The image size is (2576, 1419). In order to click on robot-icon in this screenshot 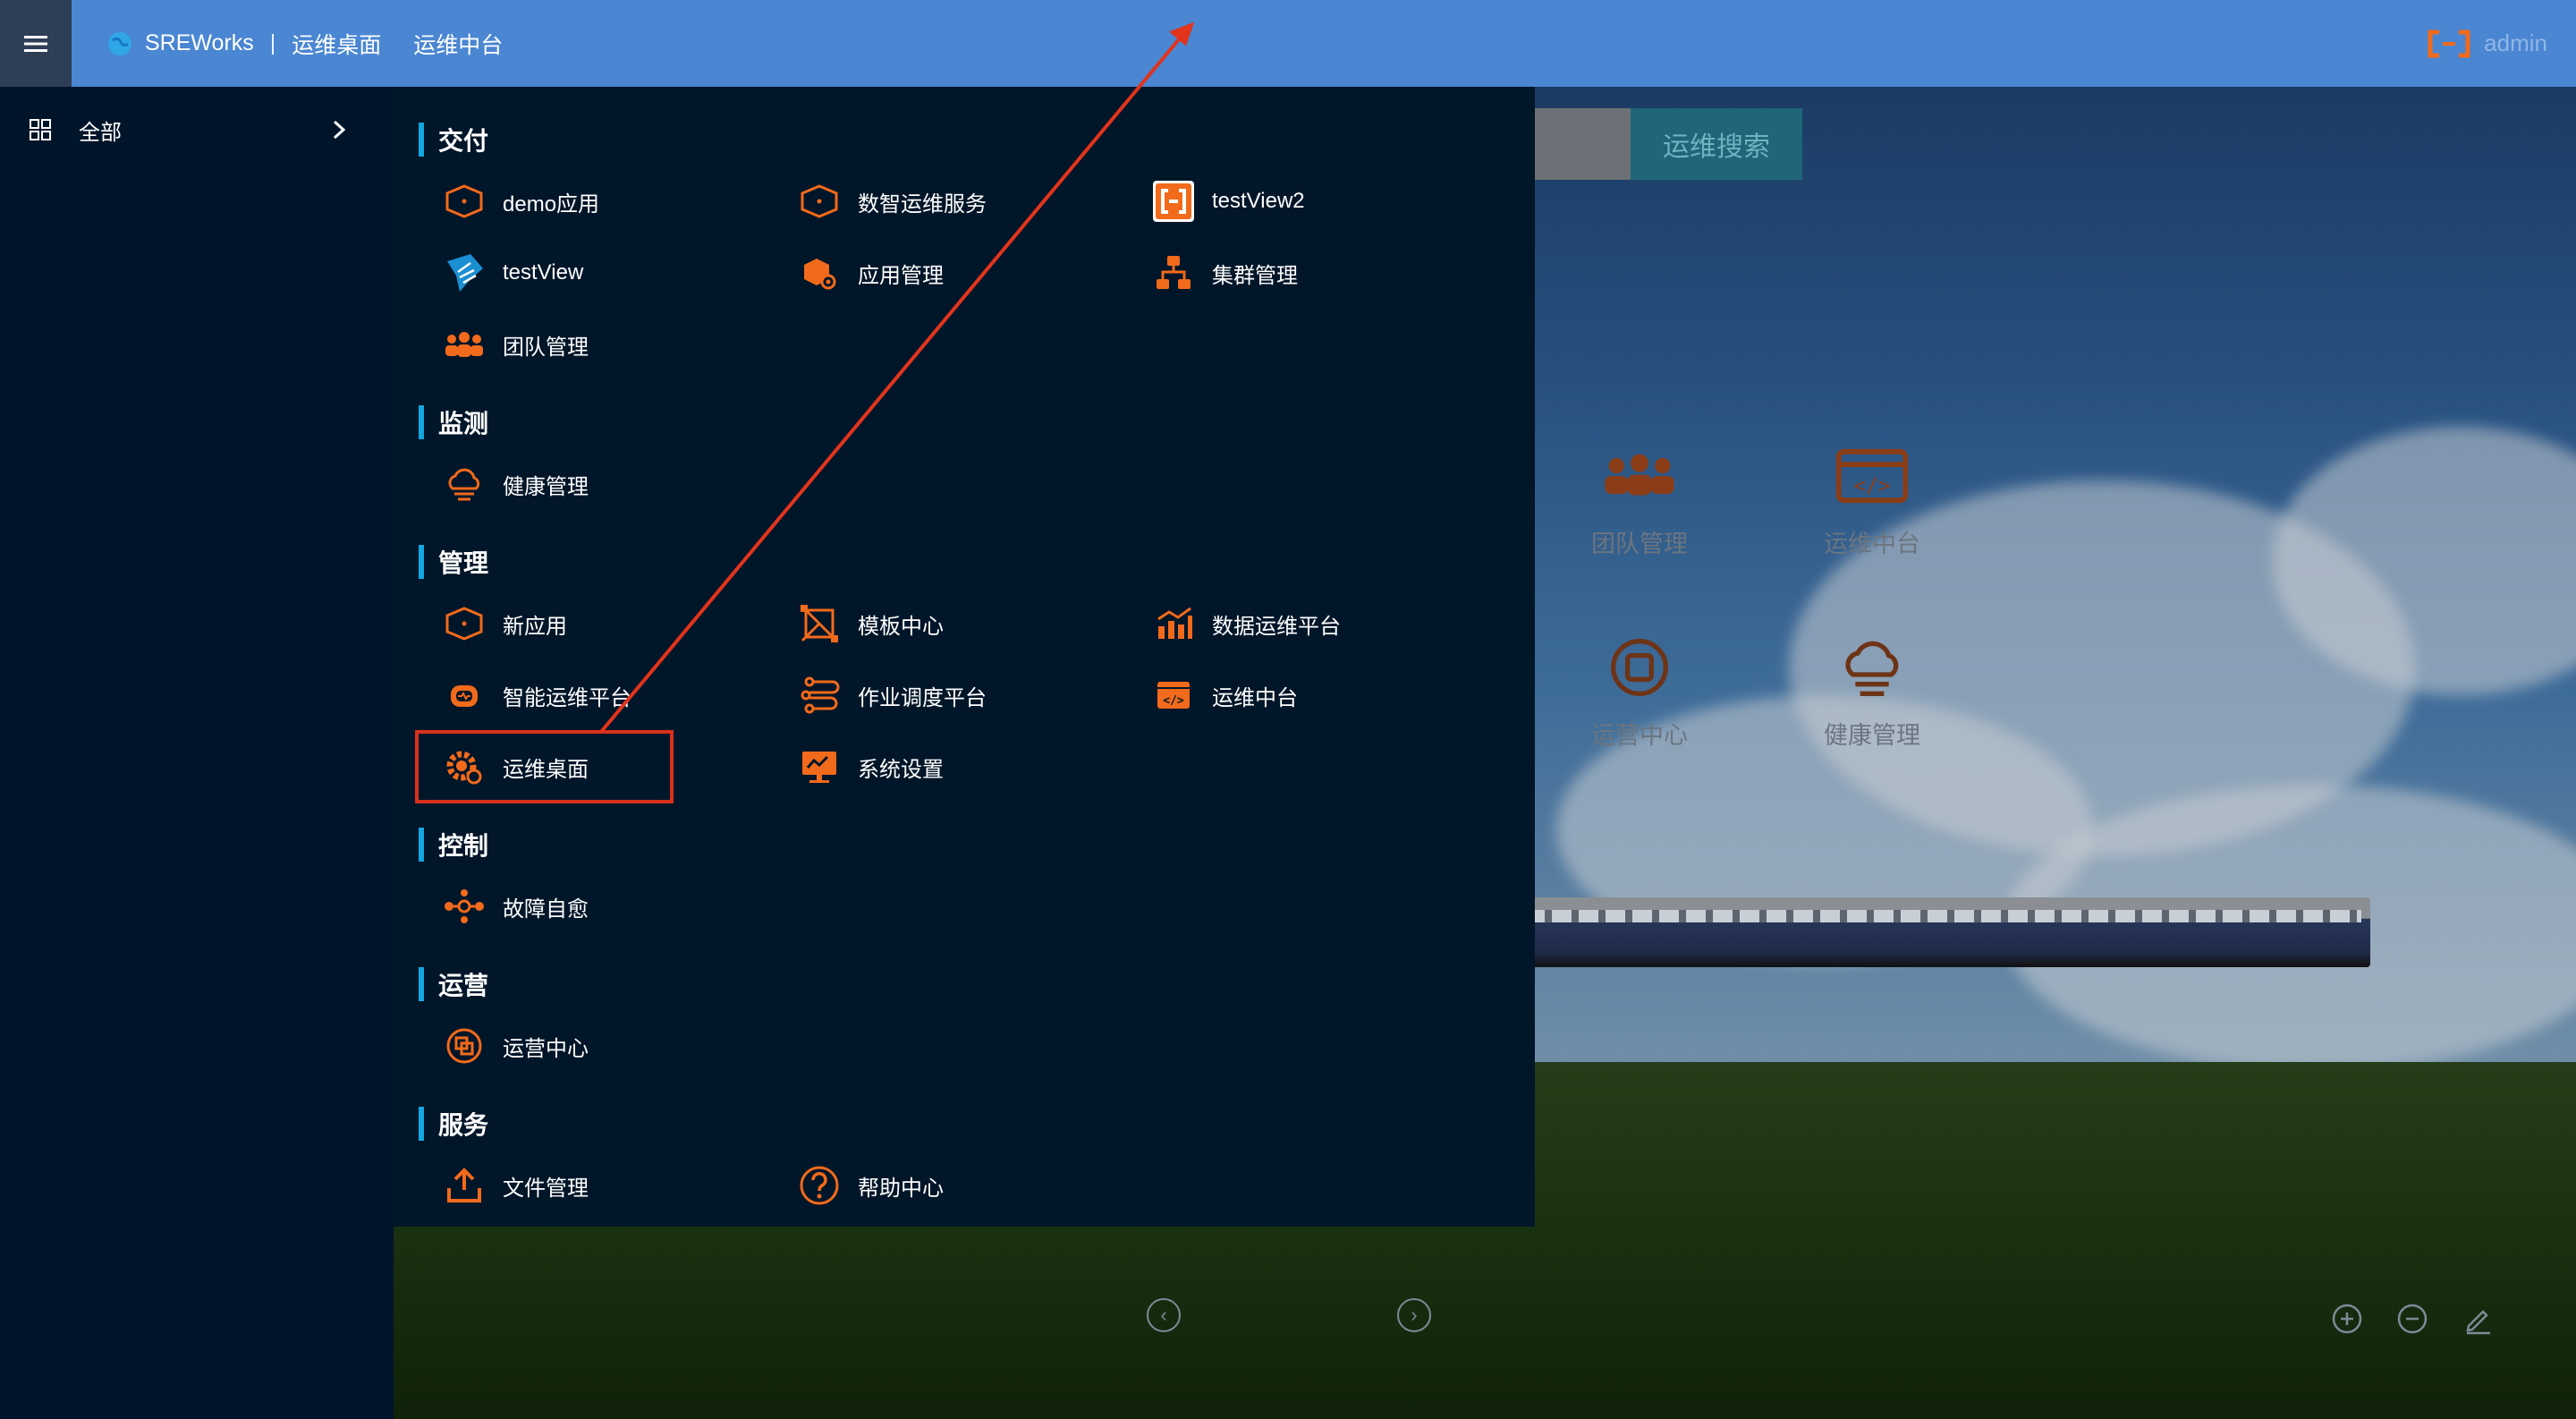, I will do `click(464, 695)`.